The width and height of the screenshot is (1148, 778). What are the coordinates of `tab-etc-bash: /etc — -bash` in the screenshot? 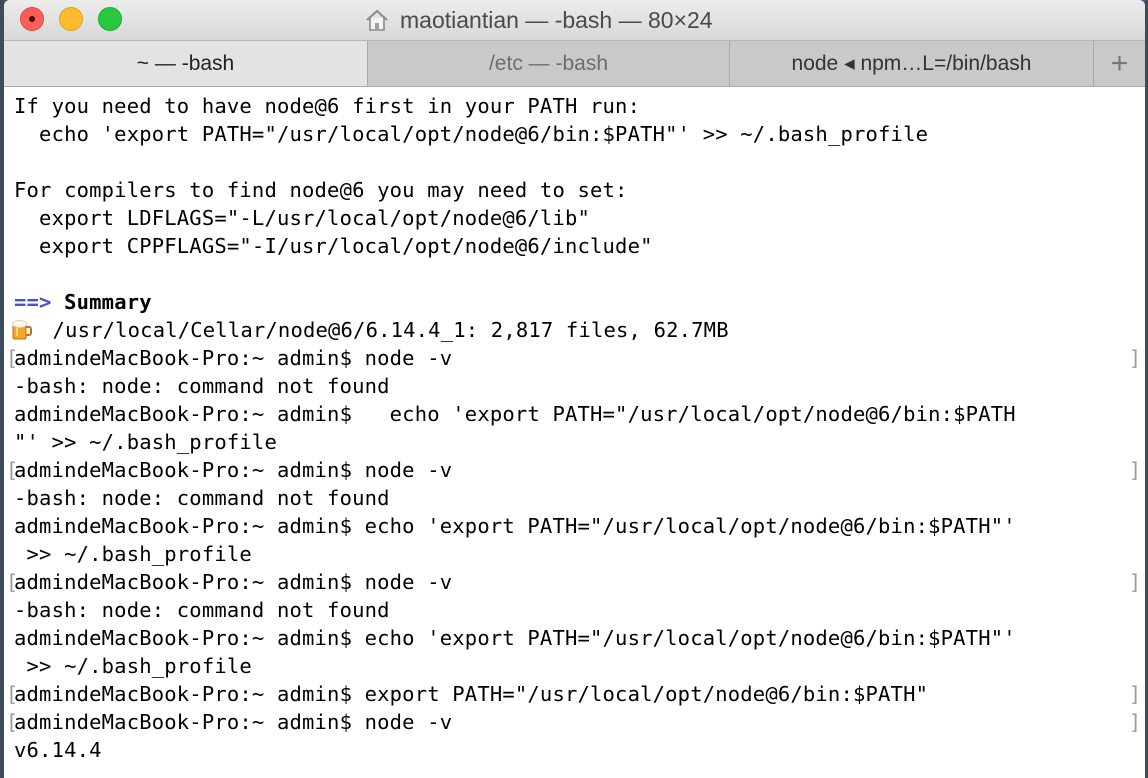 It's located at (549, 63).